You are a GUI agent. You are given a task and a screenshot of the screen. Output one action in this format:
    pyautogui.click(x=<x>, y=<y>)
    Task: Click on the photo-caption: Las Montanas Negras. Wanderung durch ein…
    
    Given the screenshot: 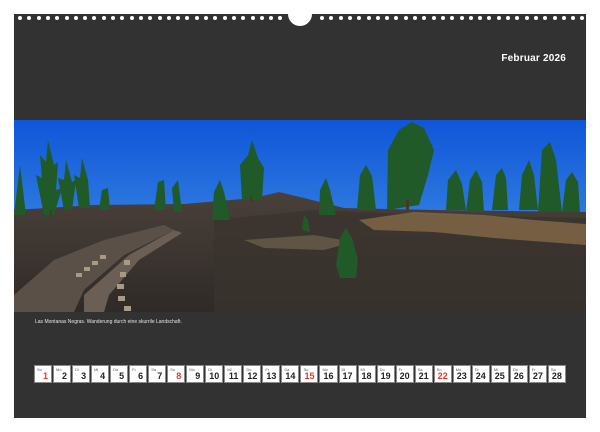 What is the action you would take?
    pyautogui.click(x=108, y=322)
    